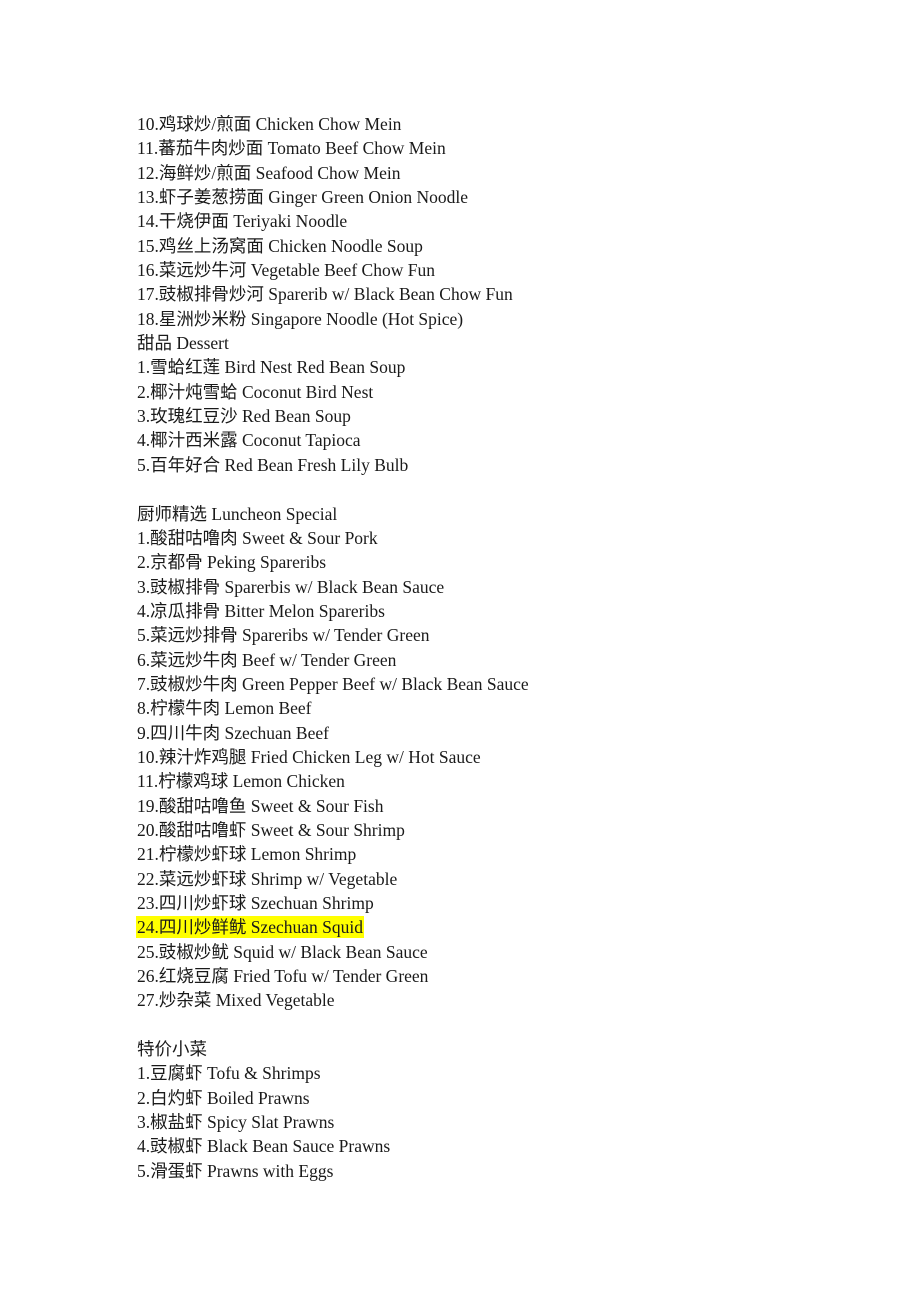 The width and height of the screenshot is (920, 1302). Describe the element at coordinates (183, 343) in the screenshot. I see `menu-line-text: 甜品 Dessert` at that location.